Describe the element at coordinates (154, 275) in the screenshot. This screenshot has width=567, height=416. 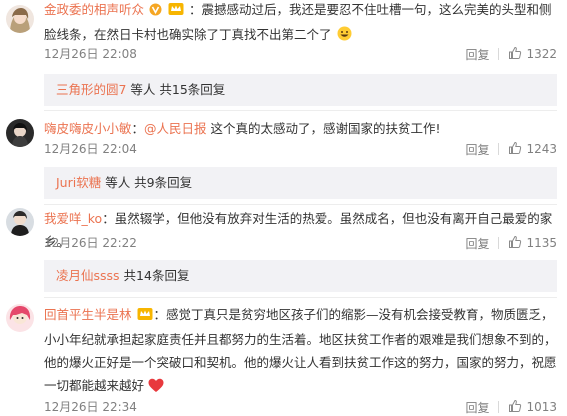
I see `sub-replies-count: 共14条回复` at that location.